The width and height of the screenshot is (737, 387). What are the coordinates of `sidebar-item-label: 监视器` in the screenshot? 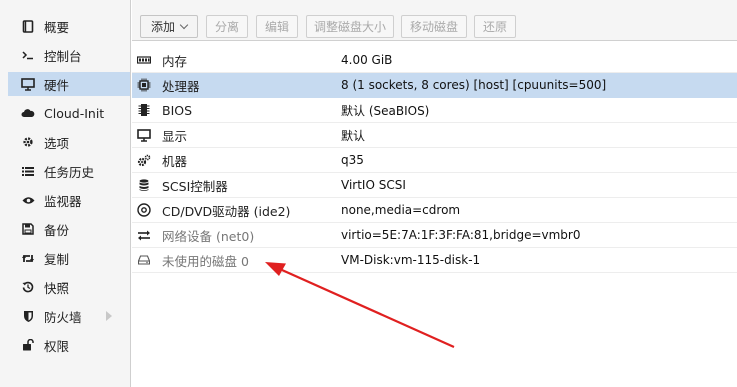 It's located at (63, 201).